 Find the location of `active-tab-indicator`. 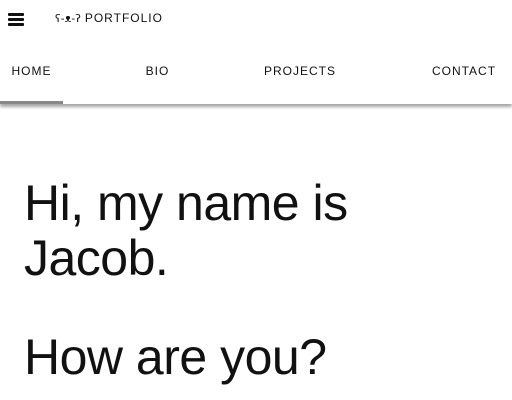

active-tab-indicator is located at coordinates (31, 102).